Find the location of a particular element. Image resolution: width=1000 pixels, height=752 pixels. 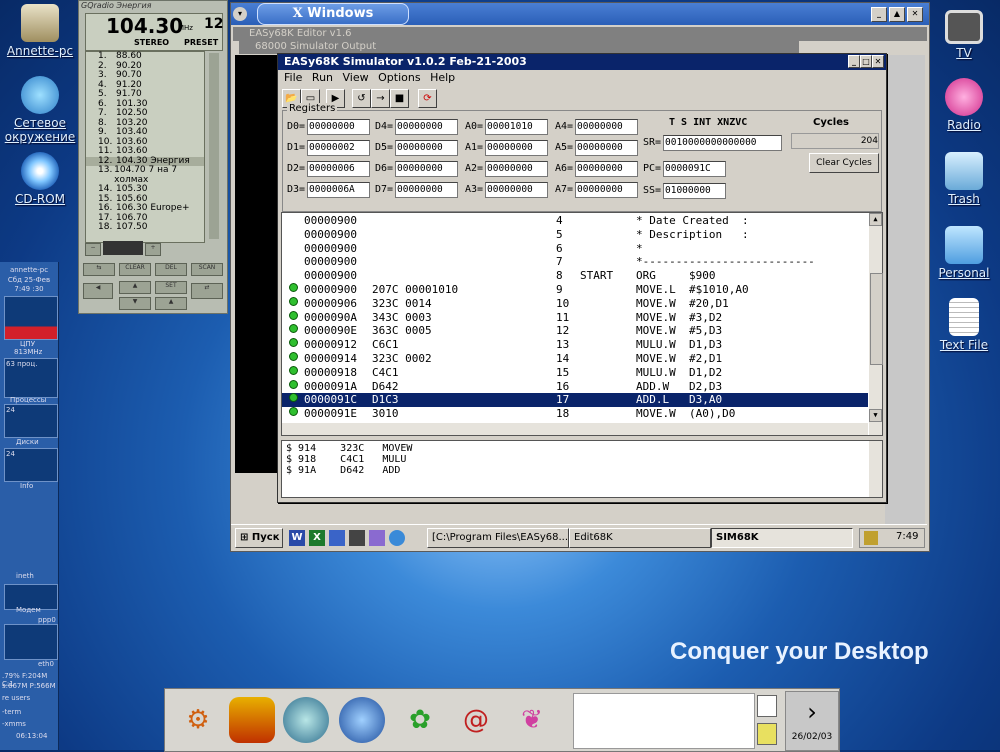

tune-down-button: ▼ is located at coordinates (135, 303).